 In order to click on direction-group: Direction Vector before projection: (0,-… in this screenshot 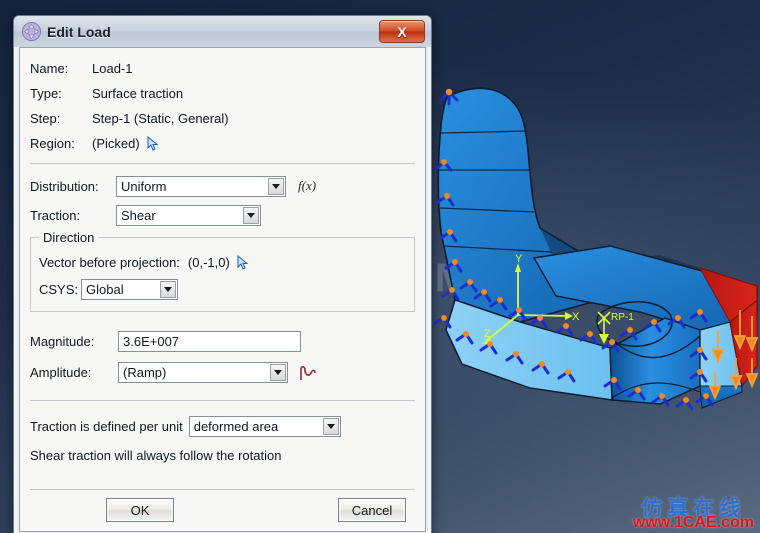, I will do `click(222, 271)`.